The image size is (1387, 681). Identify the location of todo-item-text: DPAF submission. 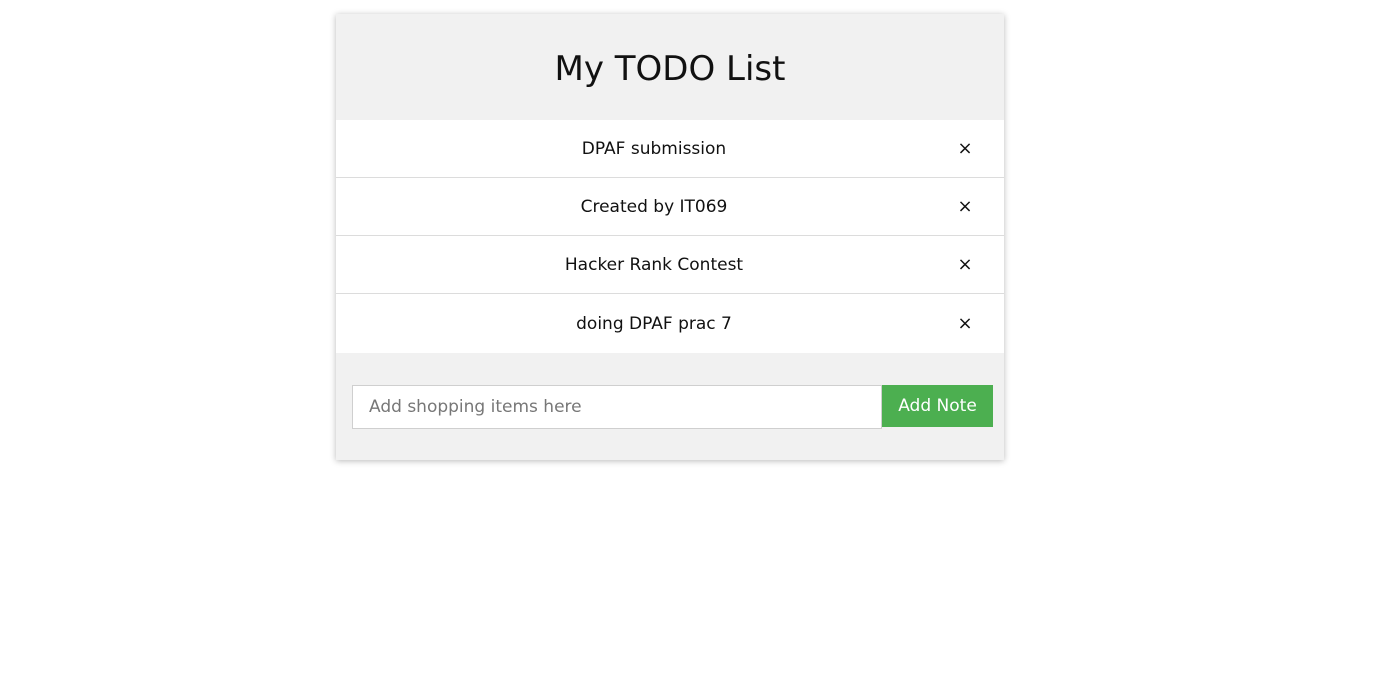
(654, 148).